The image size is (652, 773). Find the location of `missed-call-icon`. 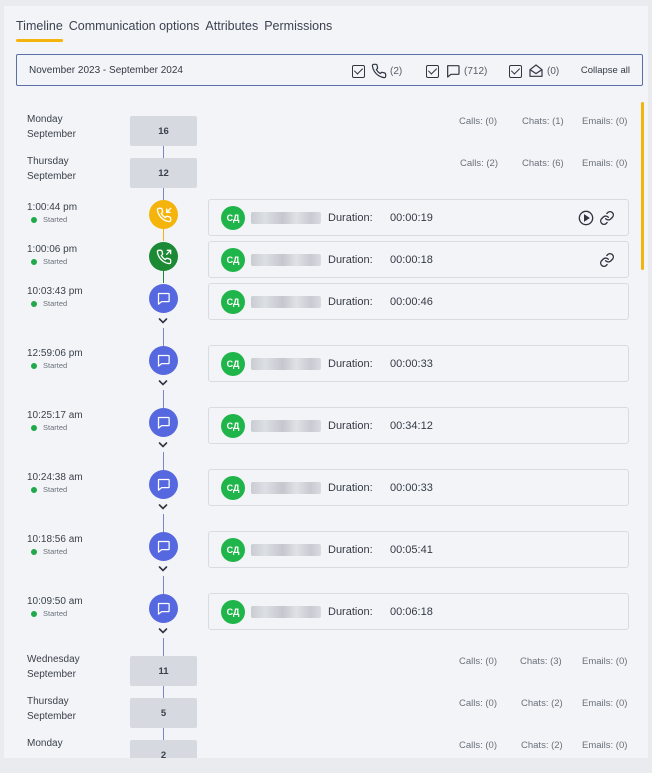

missed-call-icon is located at coordinates (163, 214).